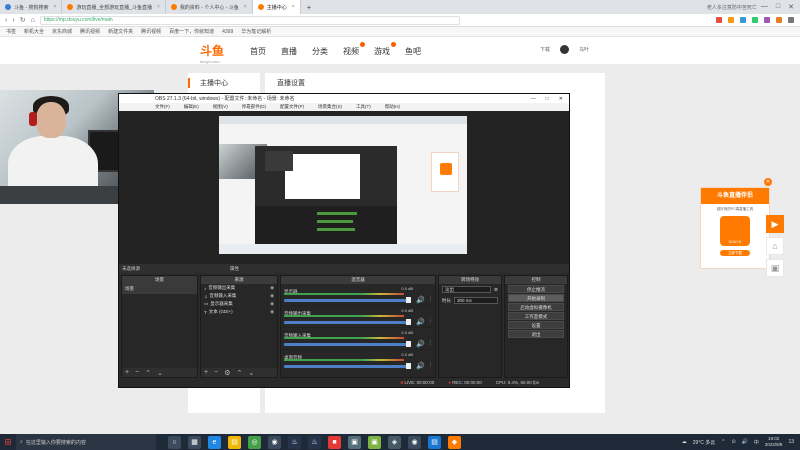 The image size is (800, 450). I want to click on tab-profile: 我的资料 - 个人中心 - 斗鱼 ×, so click(209, 7).